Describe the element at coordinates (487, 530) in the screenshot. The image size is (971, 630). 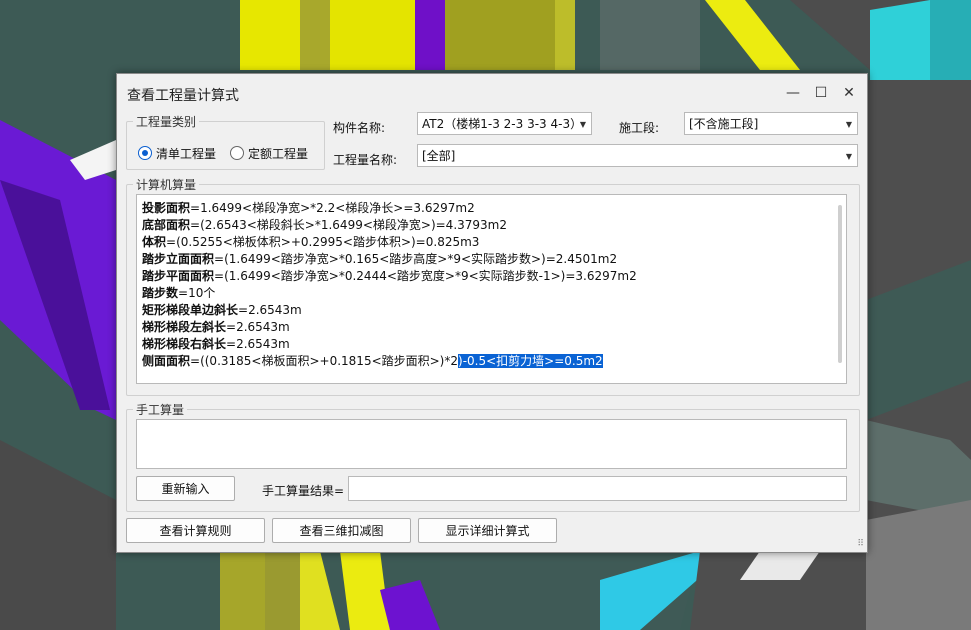
I see `show-detail-button: 显示详细计算式` at that location.